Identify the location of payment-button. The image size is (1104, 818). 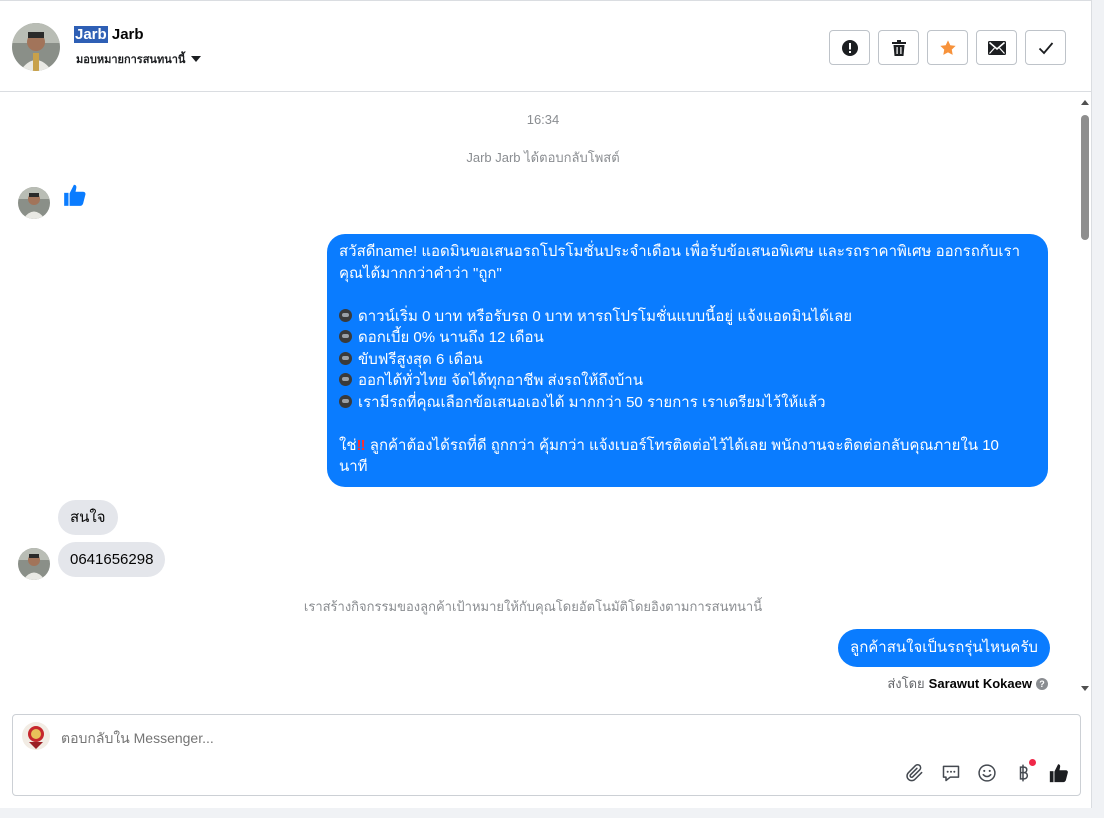
(1024, 771).